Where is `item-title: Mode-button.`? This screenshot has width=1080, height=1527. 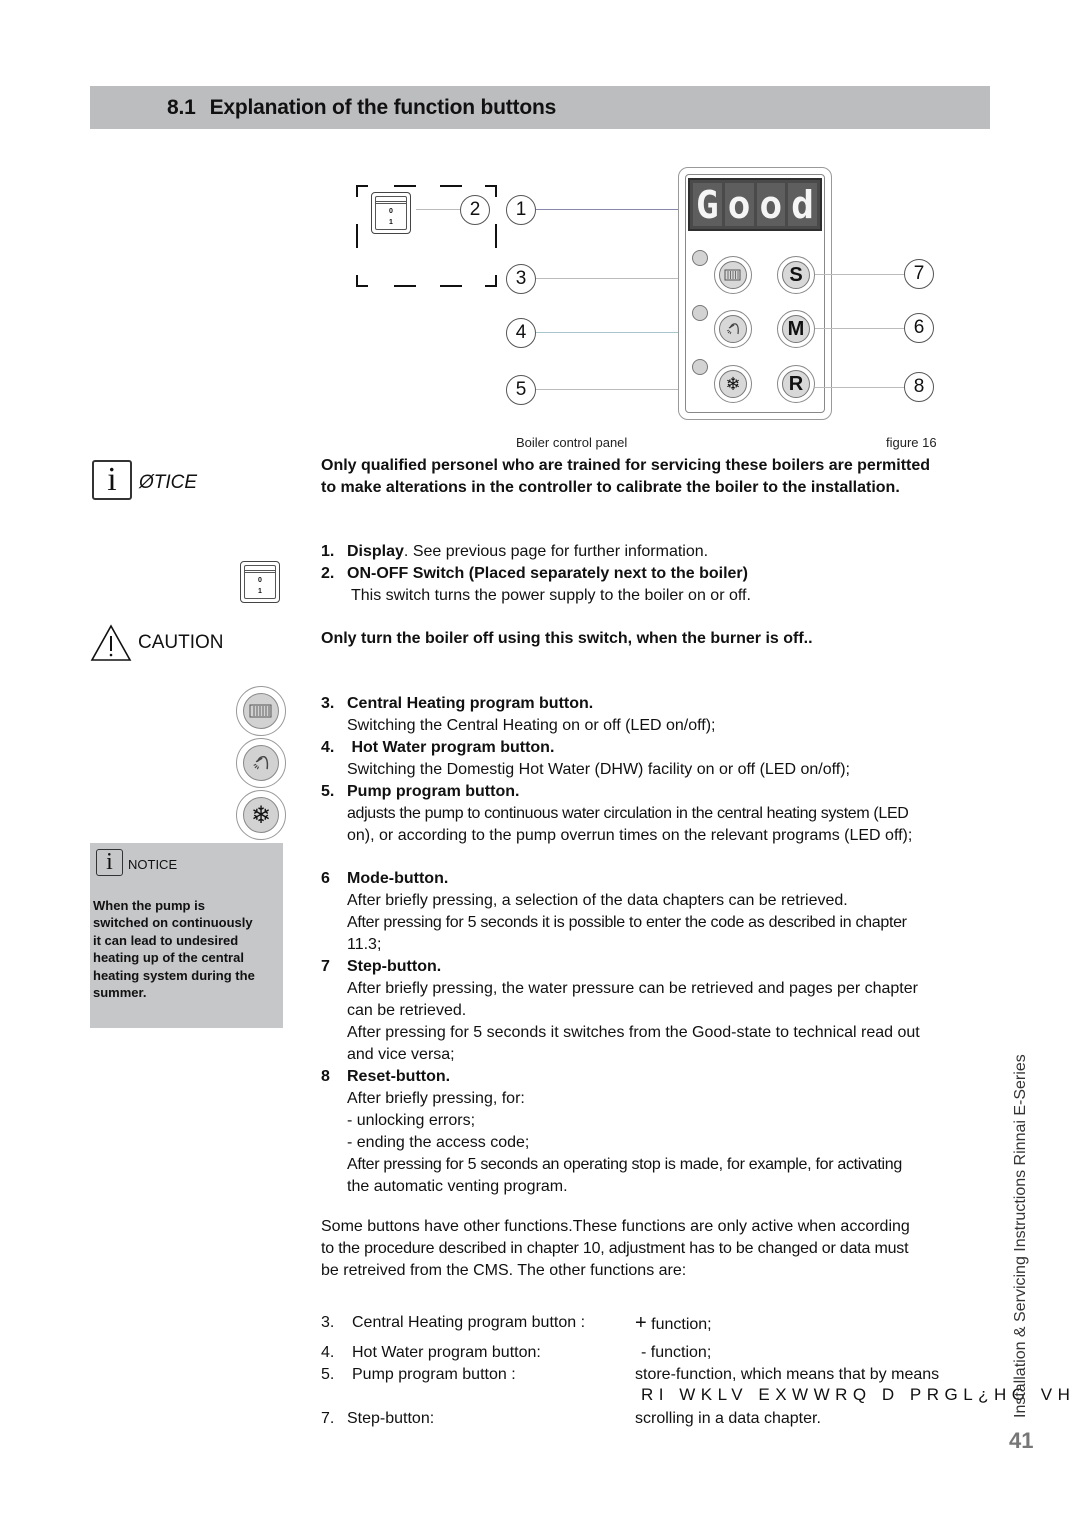
item-title: Mode-button. is located at coordinates (398, 878).